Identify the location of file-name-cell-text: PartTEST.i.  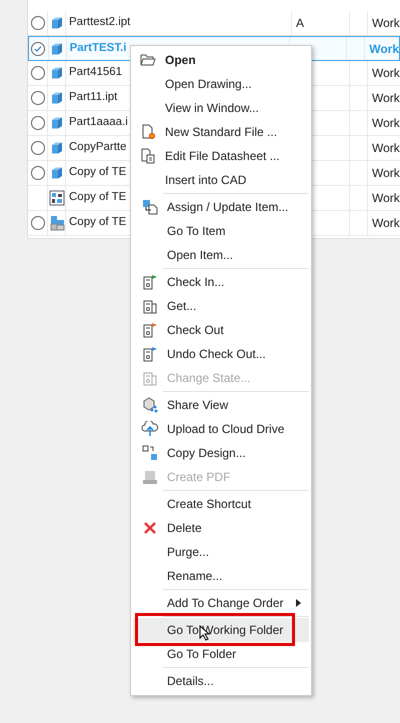
(98, 48).